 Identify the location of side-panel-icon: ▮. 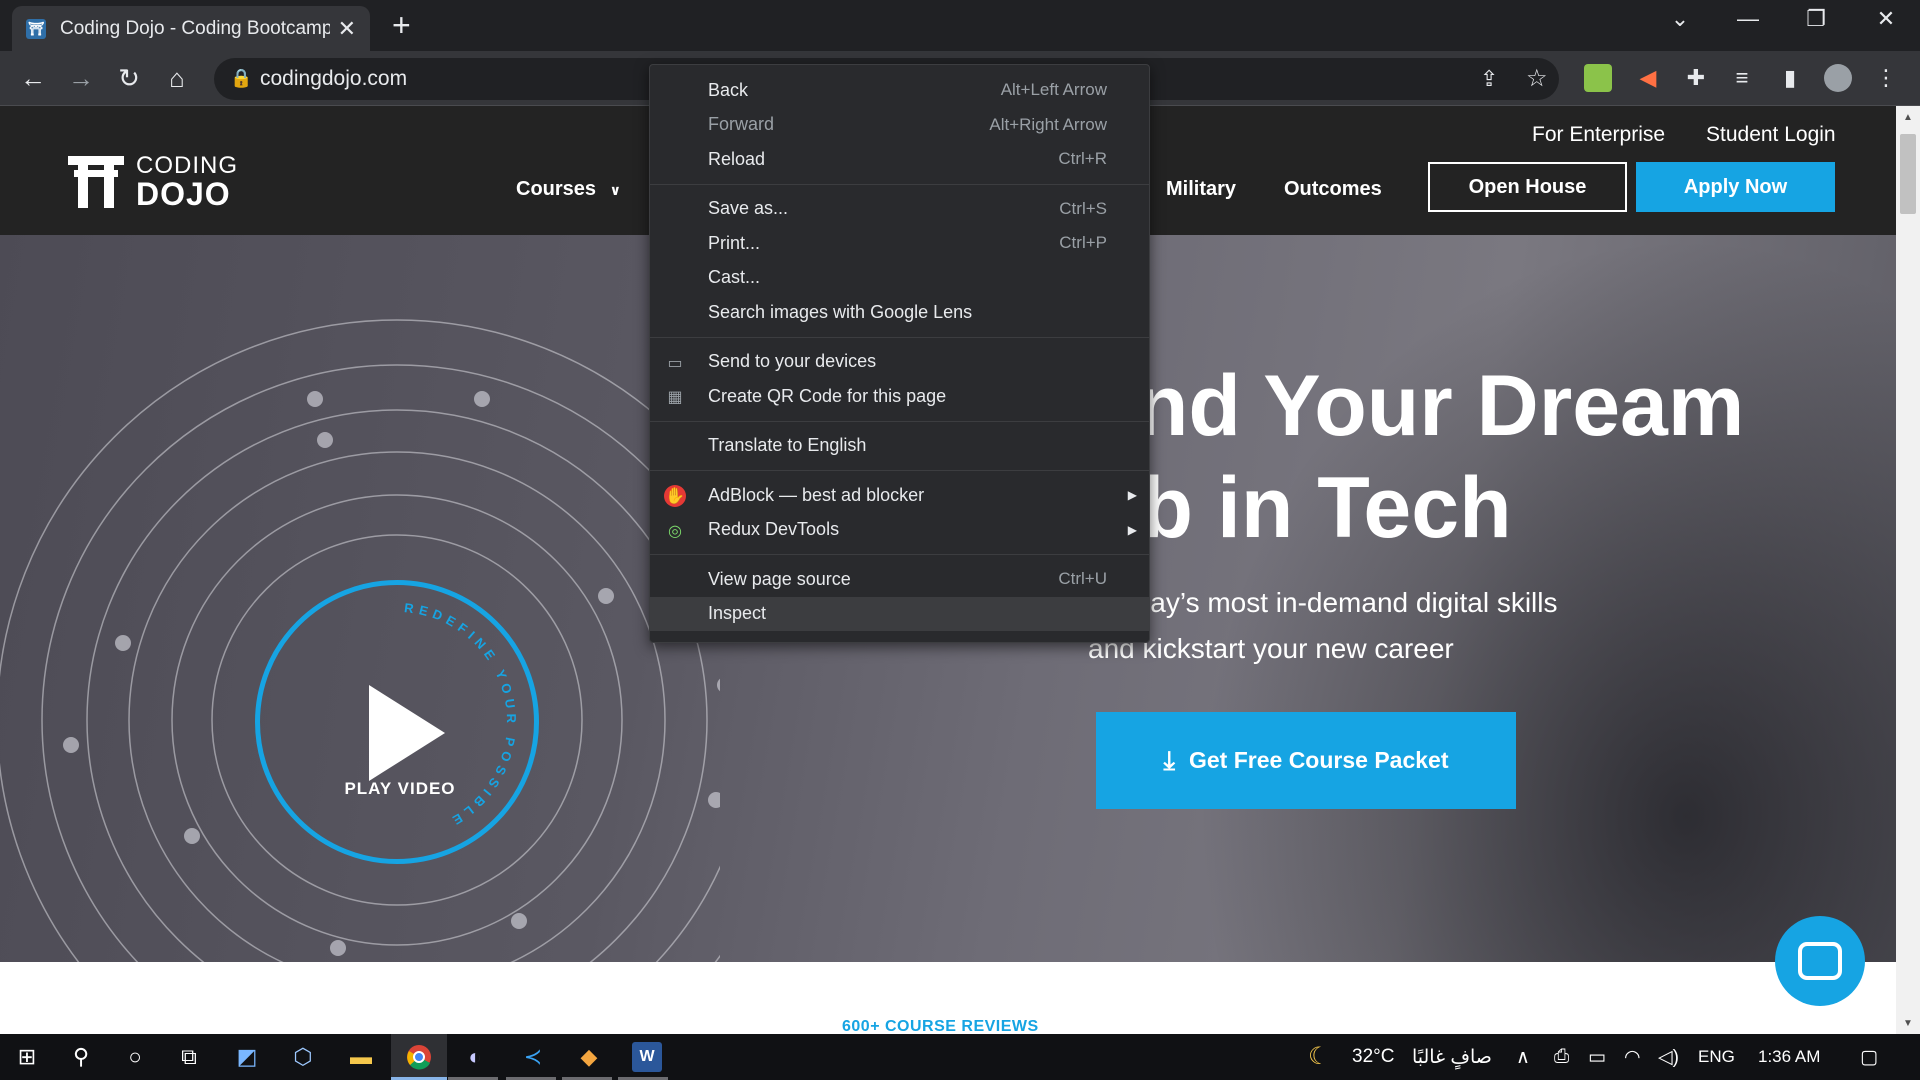
(1790, 78).